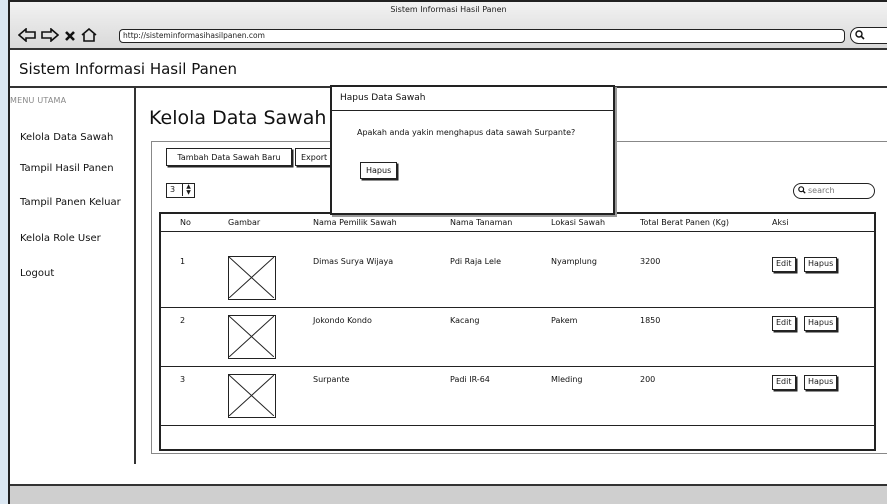  What do you see at coordinates (50, 36) in the screenshot?
I see `arrow-right-icon` at bounding box center [50, 36].